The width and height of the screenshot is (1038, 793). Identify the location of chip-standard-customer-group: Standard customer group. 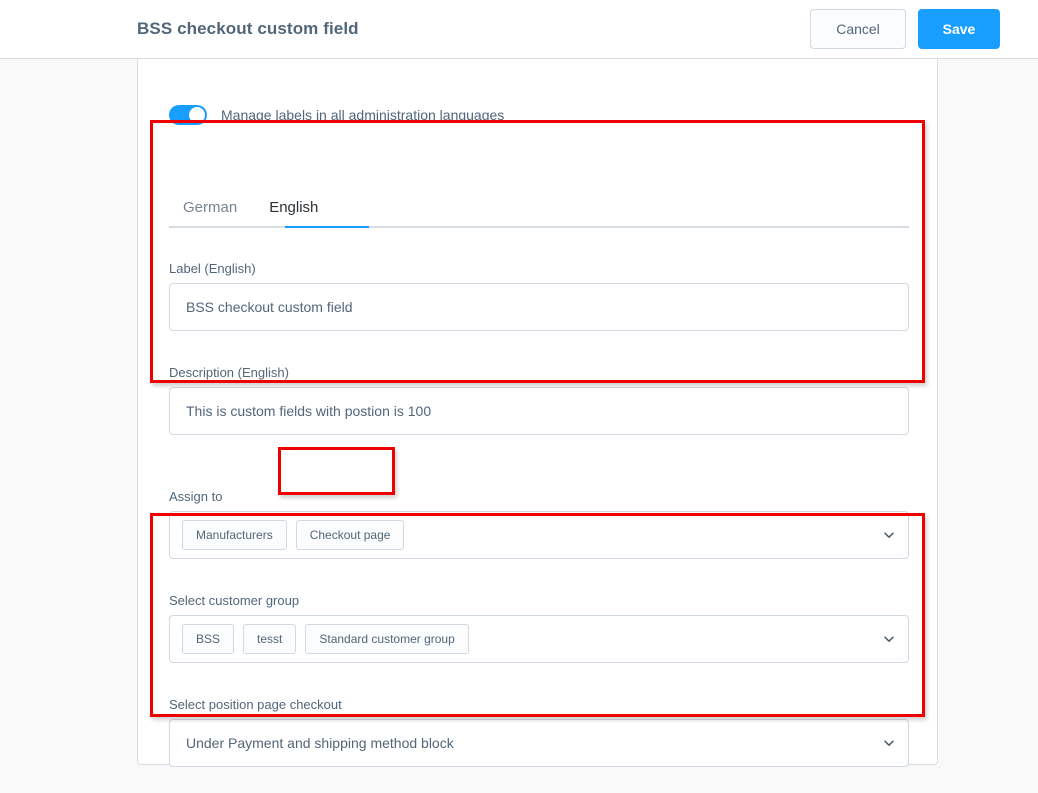
(387, 639).